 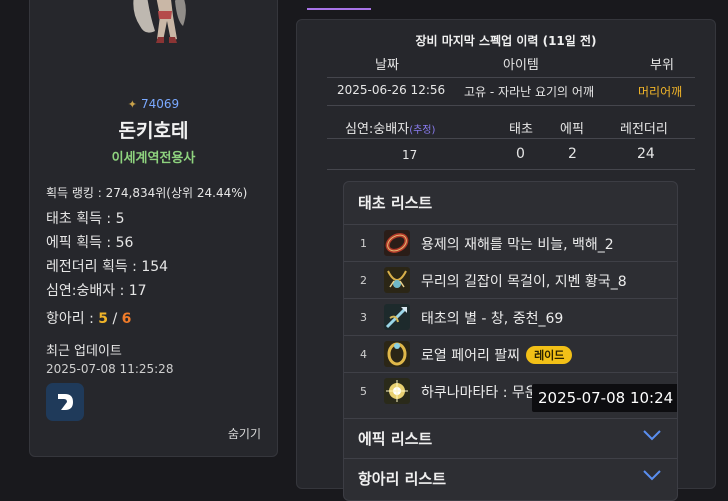 I want to click on character-portrait, so click(x=159, y=21).